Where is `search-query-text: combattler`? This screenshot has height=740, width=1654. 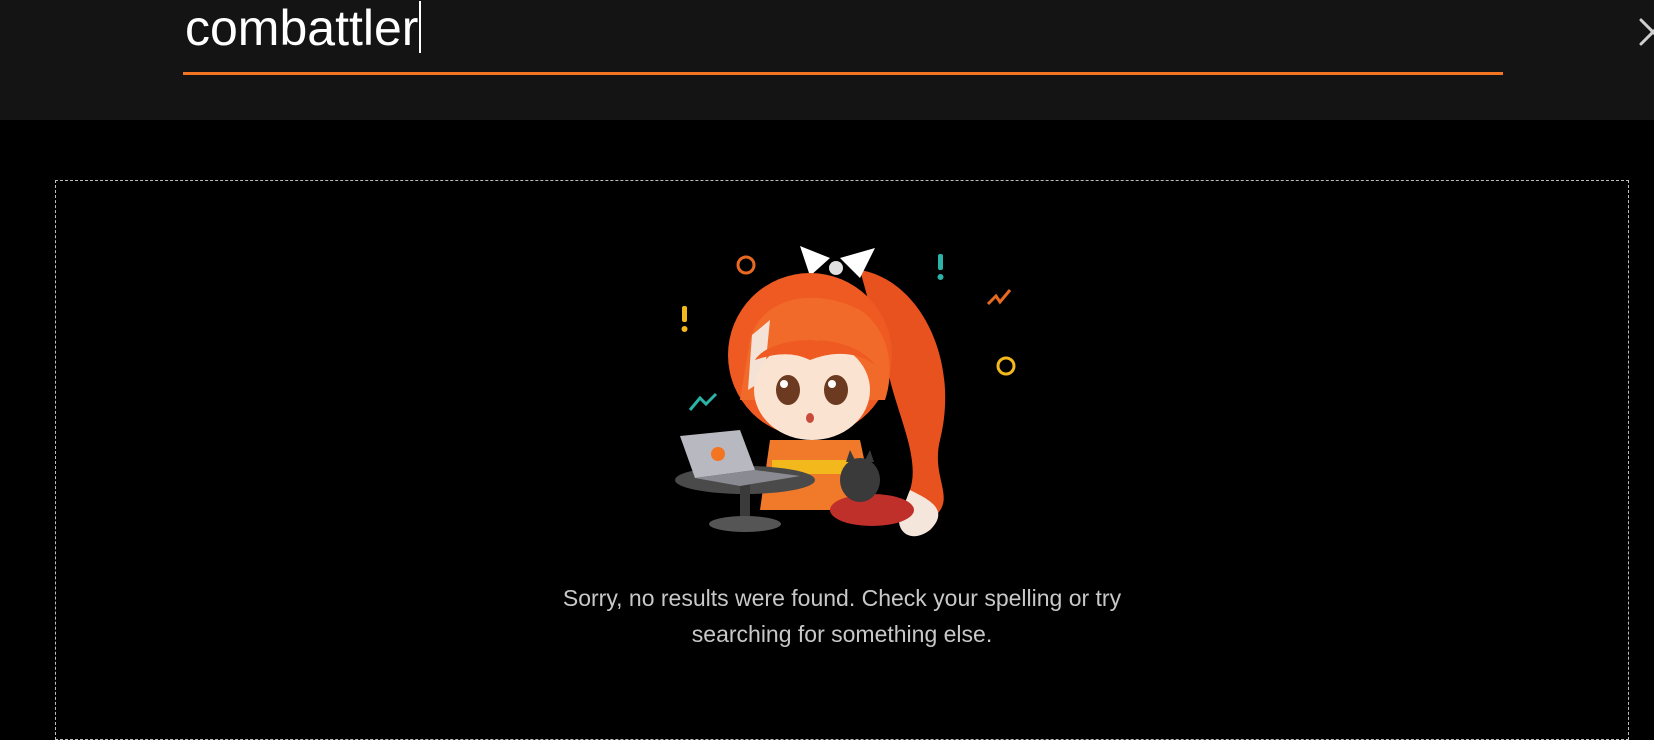 search-query-text: combattler is located at coordinates (302, 28).